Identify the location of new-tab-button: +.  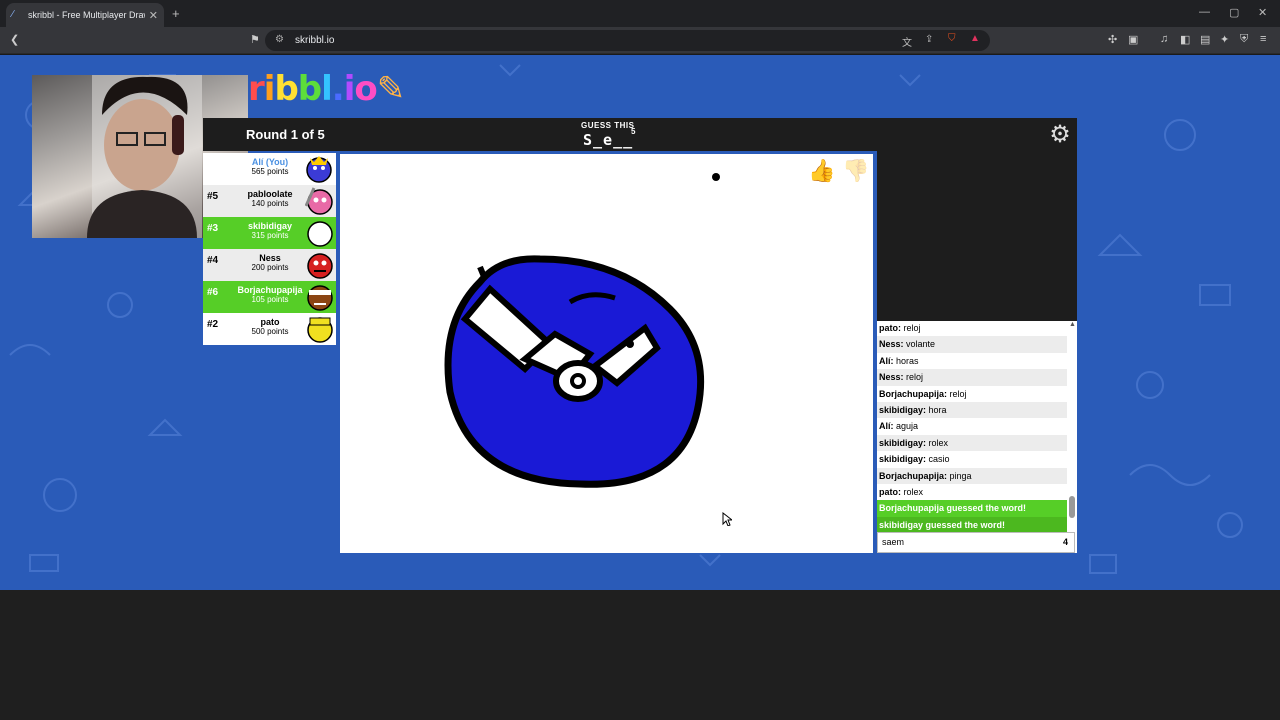
(176, 13).